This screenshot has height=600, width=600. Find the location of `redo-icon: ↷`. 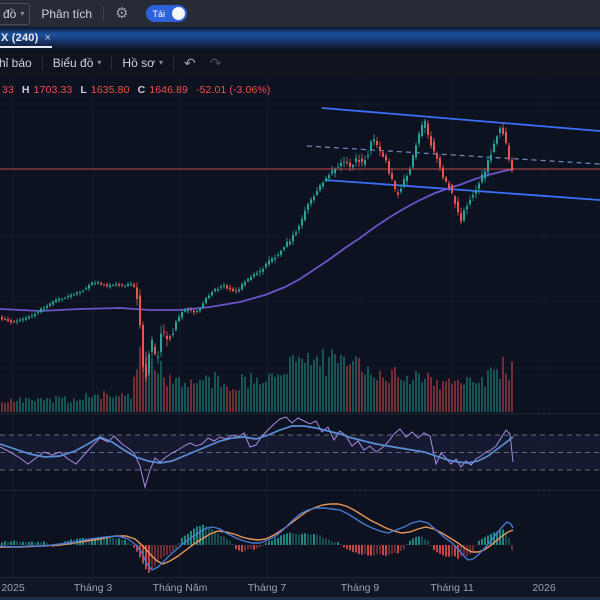

redo-icon: ↷ is located at coordinates (216, 63).